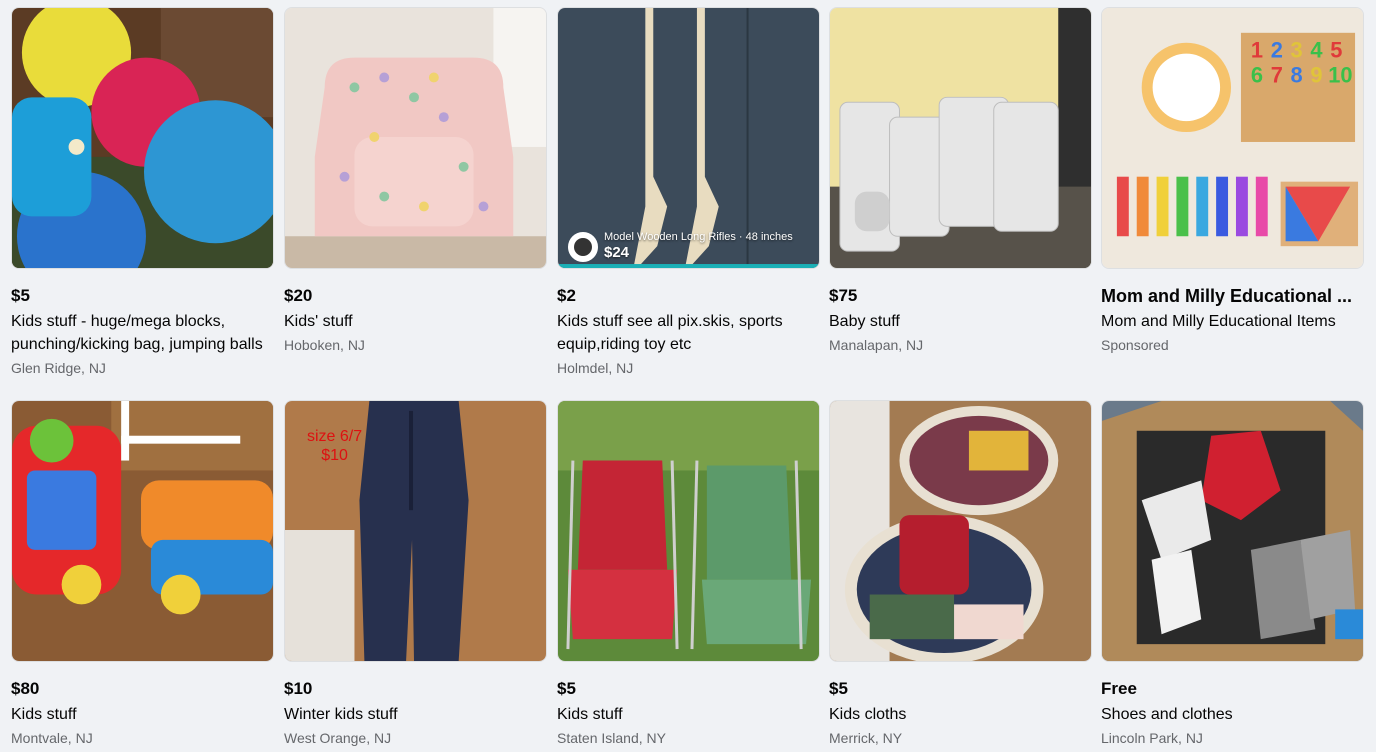 This screenshot has height=752, width=1376. Describe the element at coordinates (960, 531) in the screenshot. I see `clothes-baskets-image` at that location.